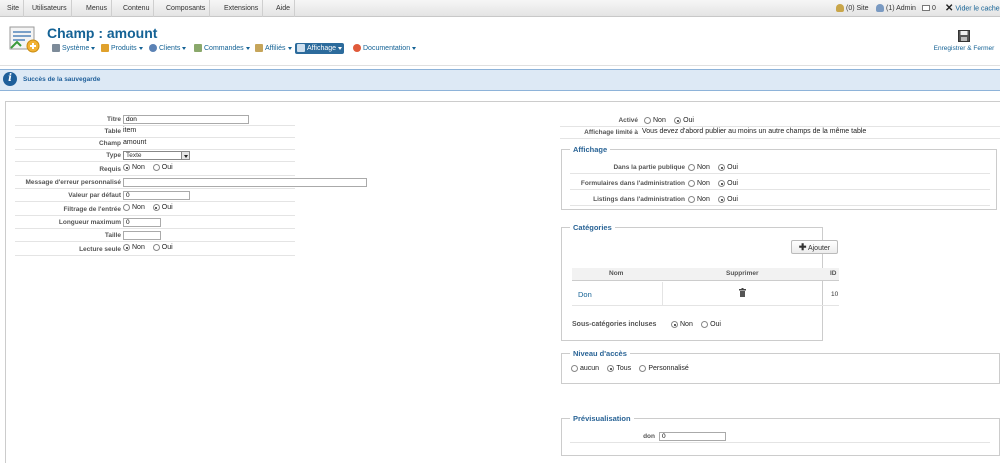  What do you see at coordinates (320, 48) in the screenshot?
I see `submenu-affichage: Affichage` at bounding box center [320, 48].